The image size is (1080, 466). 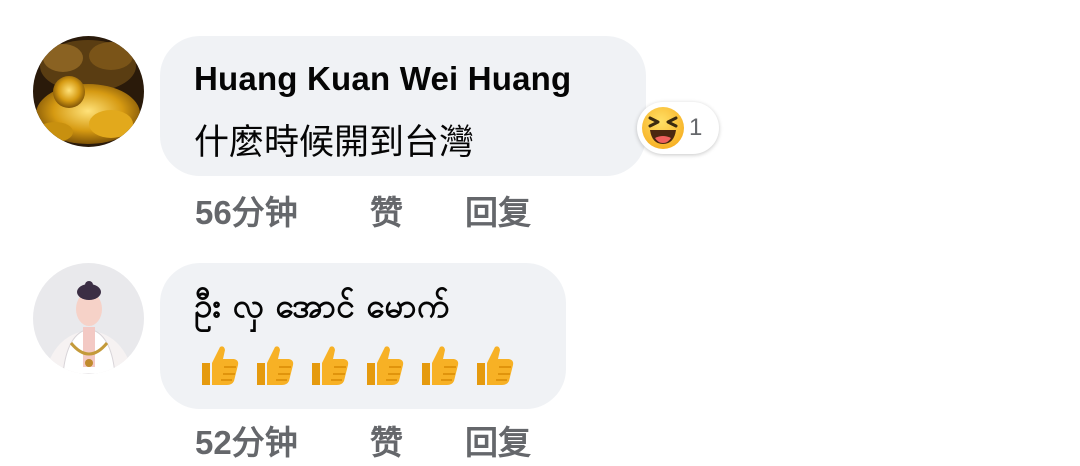 I want to click on comment-time: 52分钟, so click(x=246, y=442).